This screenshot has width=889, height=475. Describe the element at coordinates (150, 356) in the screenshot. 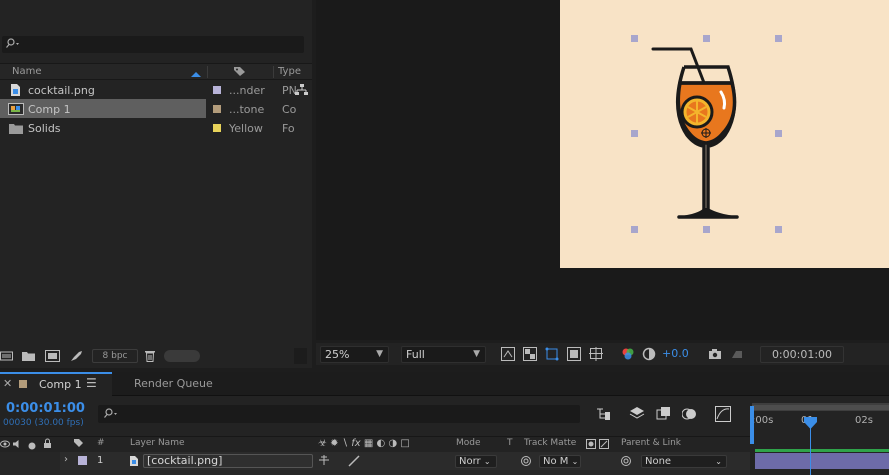

I see `trash-icon` at that location.